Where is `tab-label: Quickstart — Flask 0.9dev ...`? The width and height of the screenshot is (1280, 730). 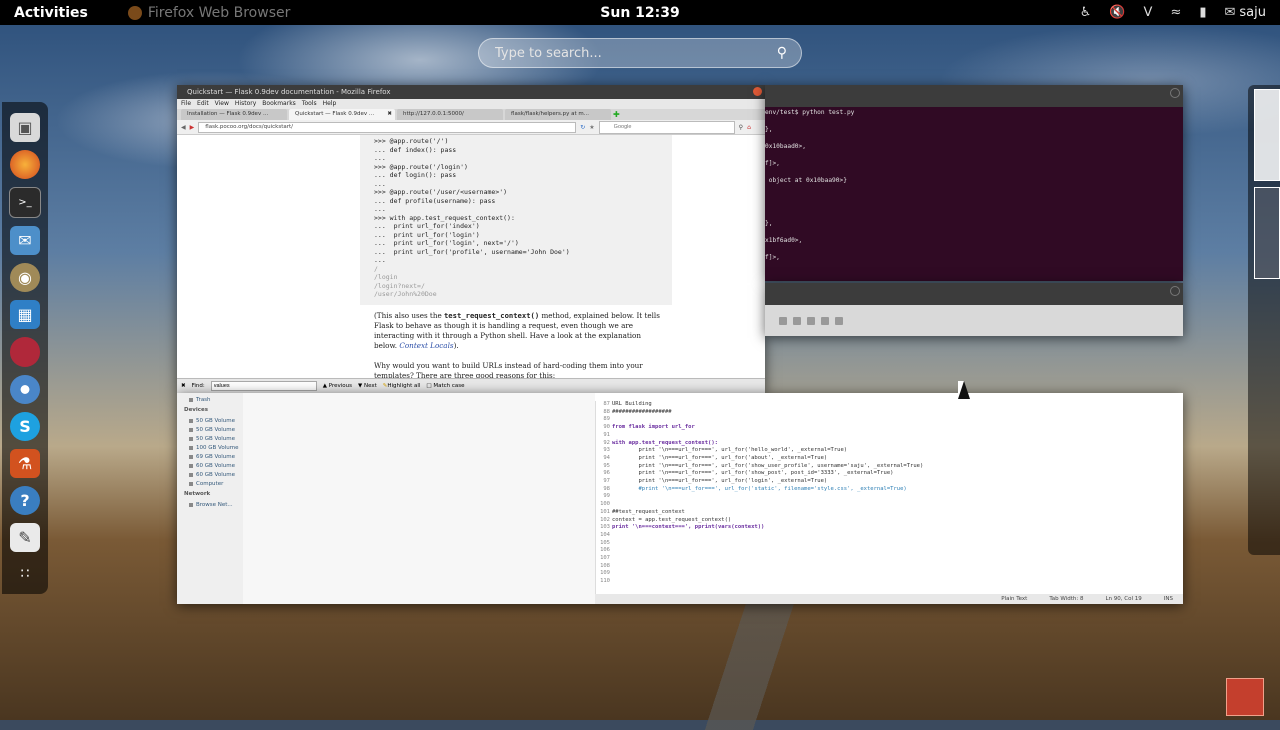 tab-label: Quickstart — Flask 0.9dev ... is located at coordinates (335, 114).